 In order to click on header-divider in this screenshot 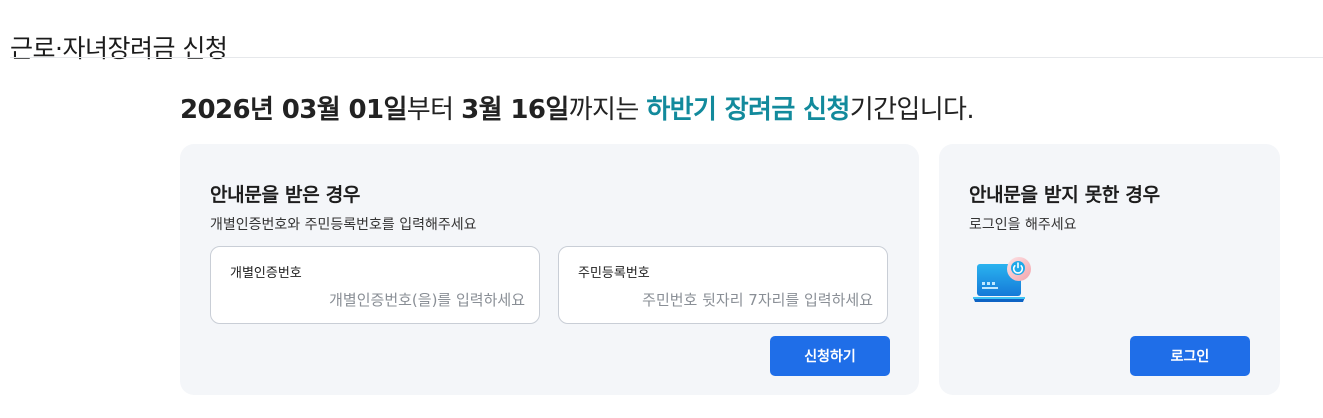, I will do `click(666, 57)`.